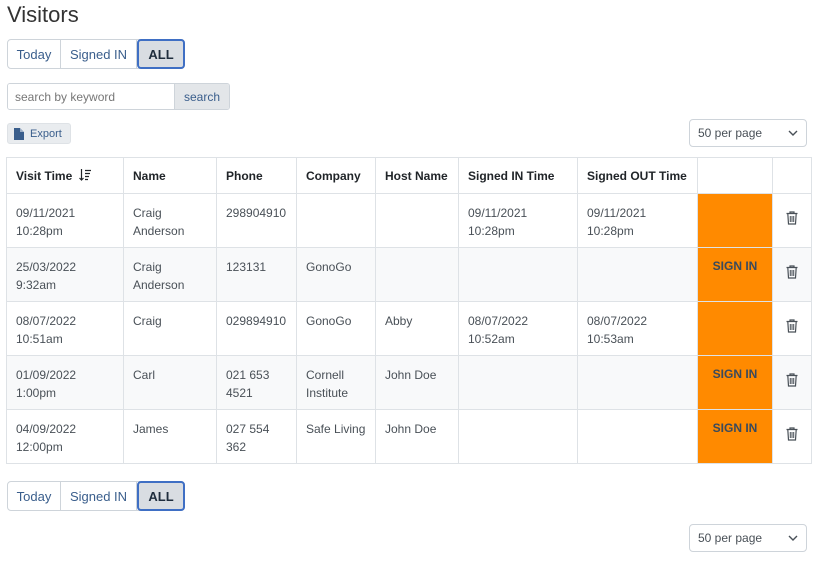  I want to click on visit-time: 12:00pm, so click(39, 447).